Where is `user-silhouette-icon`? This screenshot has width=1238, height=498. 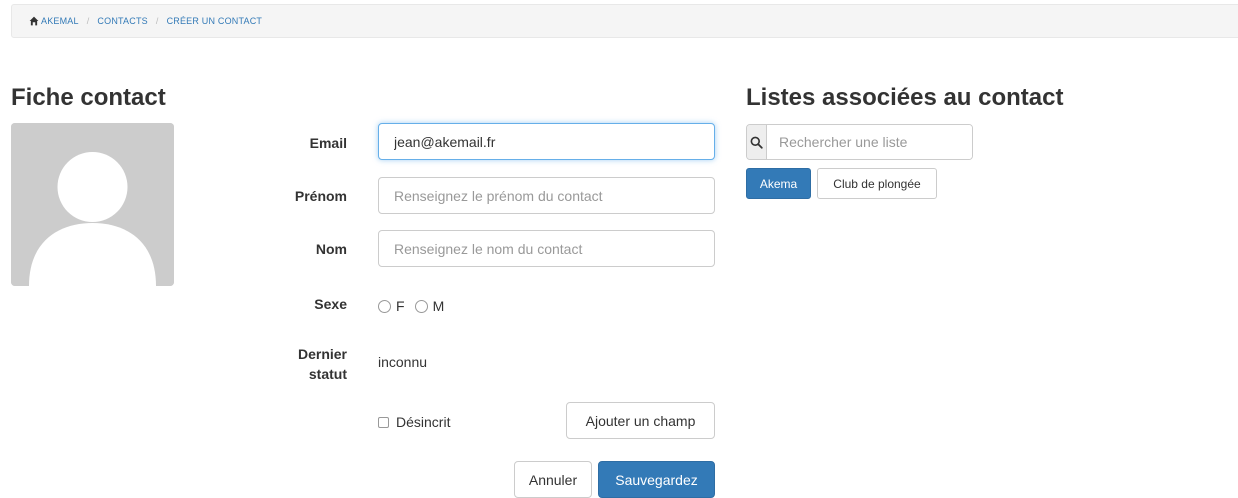
user-silhouette-icon is located at coordinates (92, 204).